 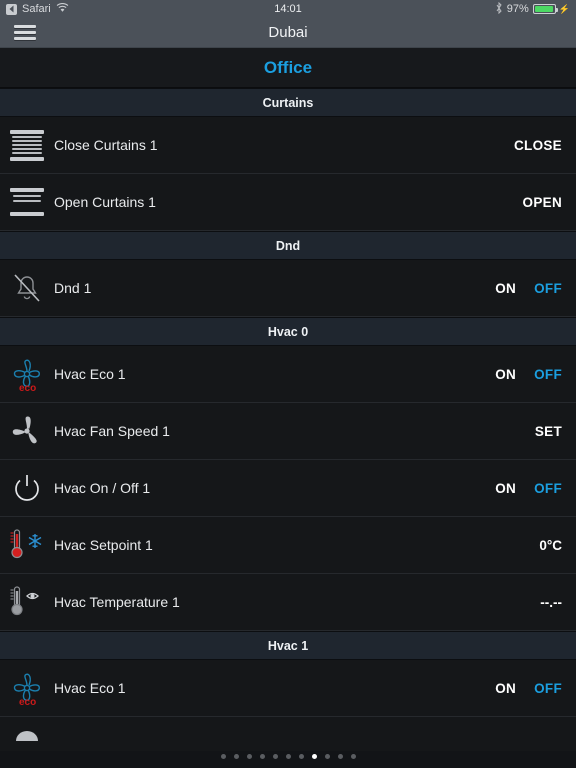 What do you see at coordinates (25, 32) in the screenshot?
I see `hamburger-menu-icon` at bounding box center [25, 32].